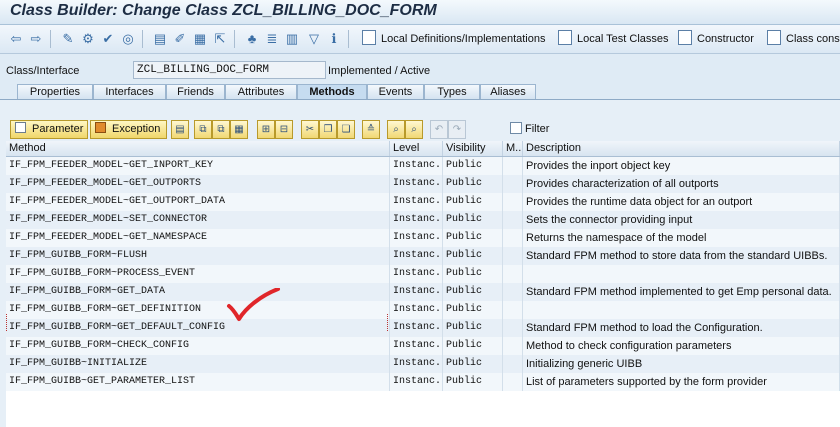 The width and height of the screenshot is (840, 427). What do you see at coordinates (198, 346) in the screenshot?
I see `cell-method: IF_FPM_GUIBB_FORM~CHECK_CONFIG` at bounding box center [198, 346].